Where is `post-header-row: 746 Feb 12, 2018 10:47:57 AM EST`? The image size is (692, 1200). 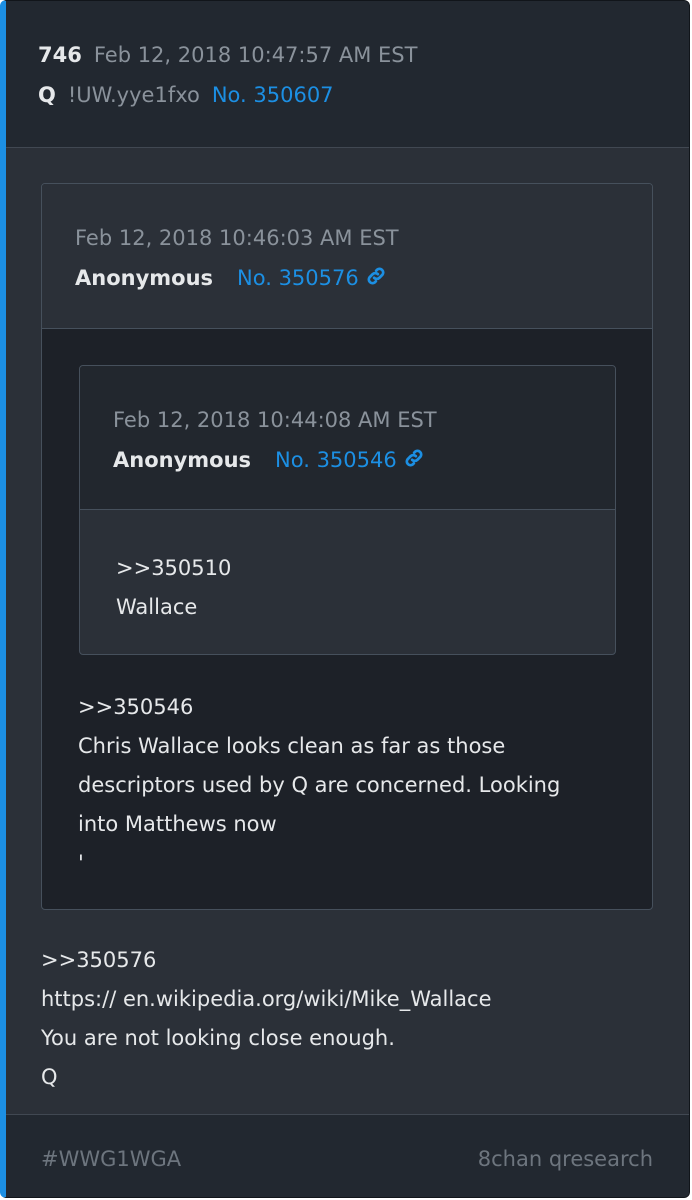 post-header-row: 746 Feb 12, 2018 10:47:57 AM EST is located at coordinates (227, 55).